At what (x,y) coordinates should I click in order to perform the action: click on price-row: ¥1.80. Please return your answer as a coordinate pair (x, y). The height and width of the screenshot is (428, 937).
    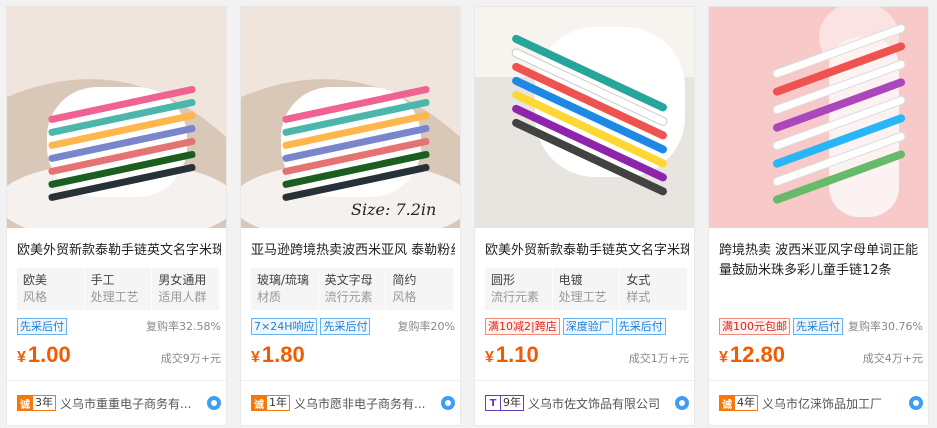
    Looking at the image, I should click on (353, 357).